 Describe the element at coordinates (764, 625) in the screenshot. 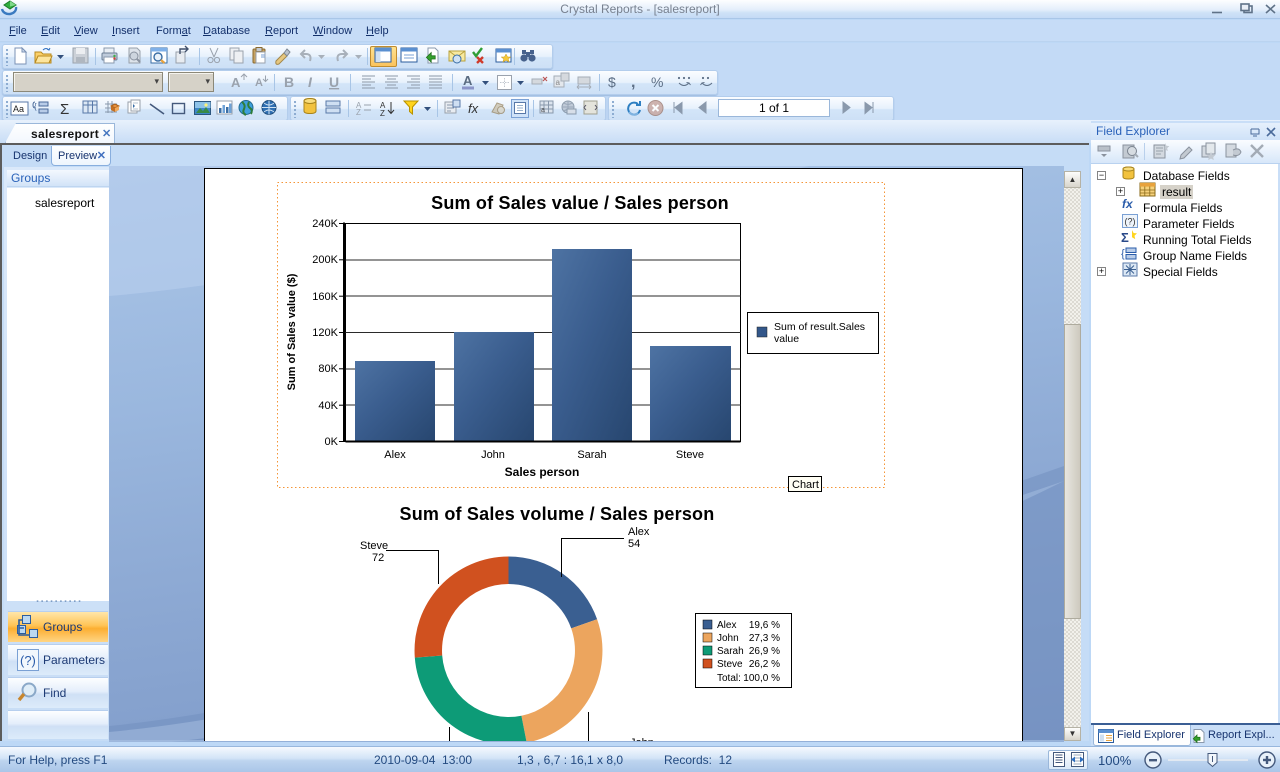

I see `svg-text: 19,6 %` at that location.